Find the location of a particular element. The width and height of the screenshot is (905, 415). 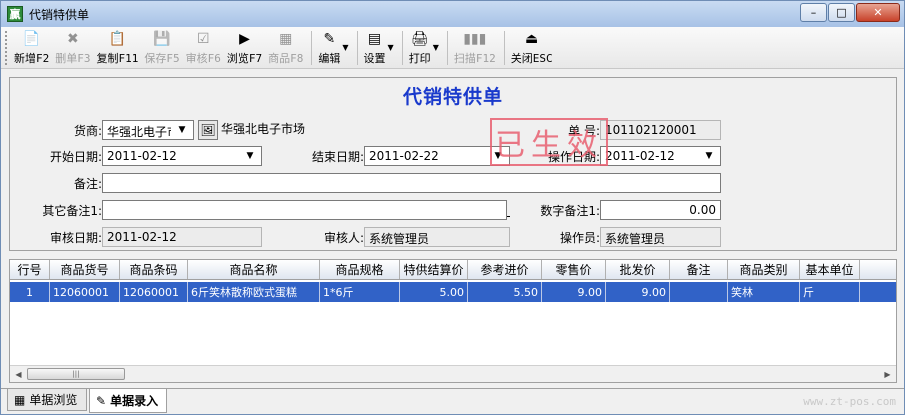

column-header-0: 行号 is located at coordinates (30, 269).